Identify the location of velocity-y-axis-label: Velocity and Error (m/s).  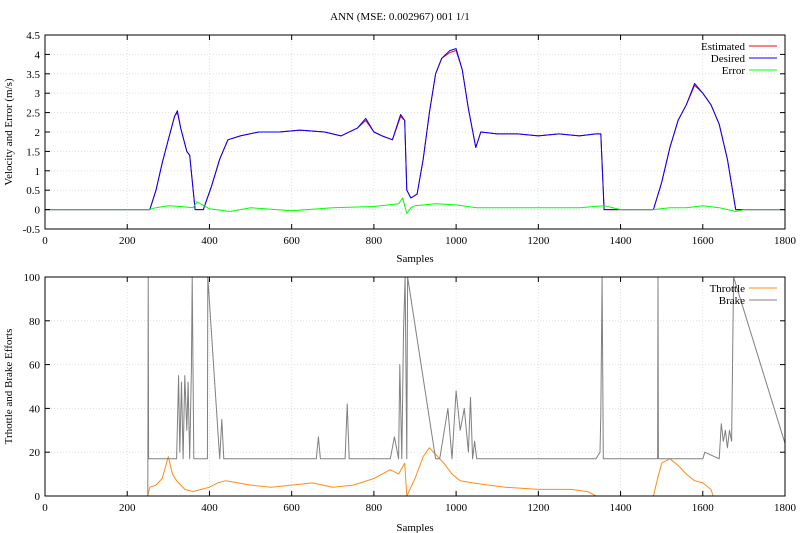
(9, 132).